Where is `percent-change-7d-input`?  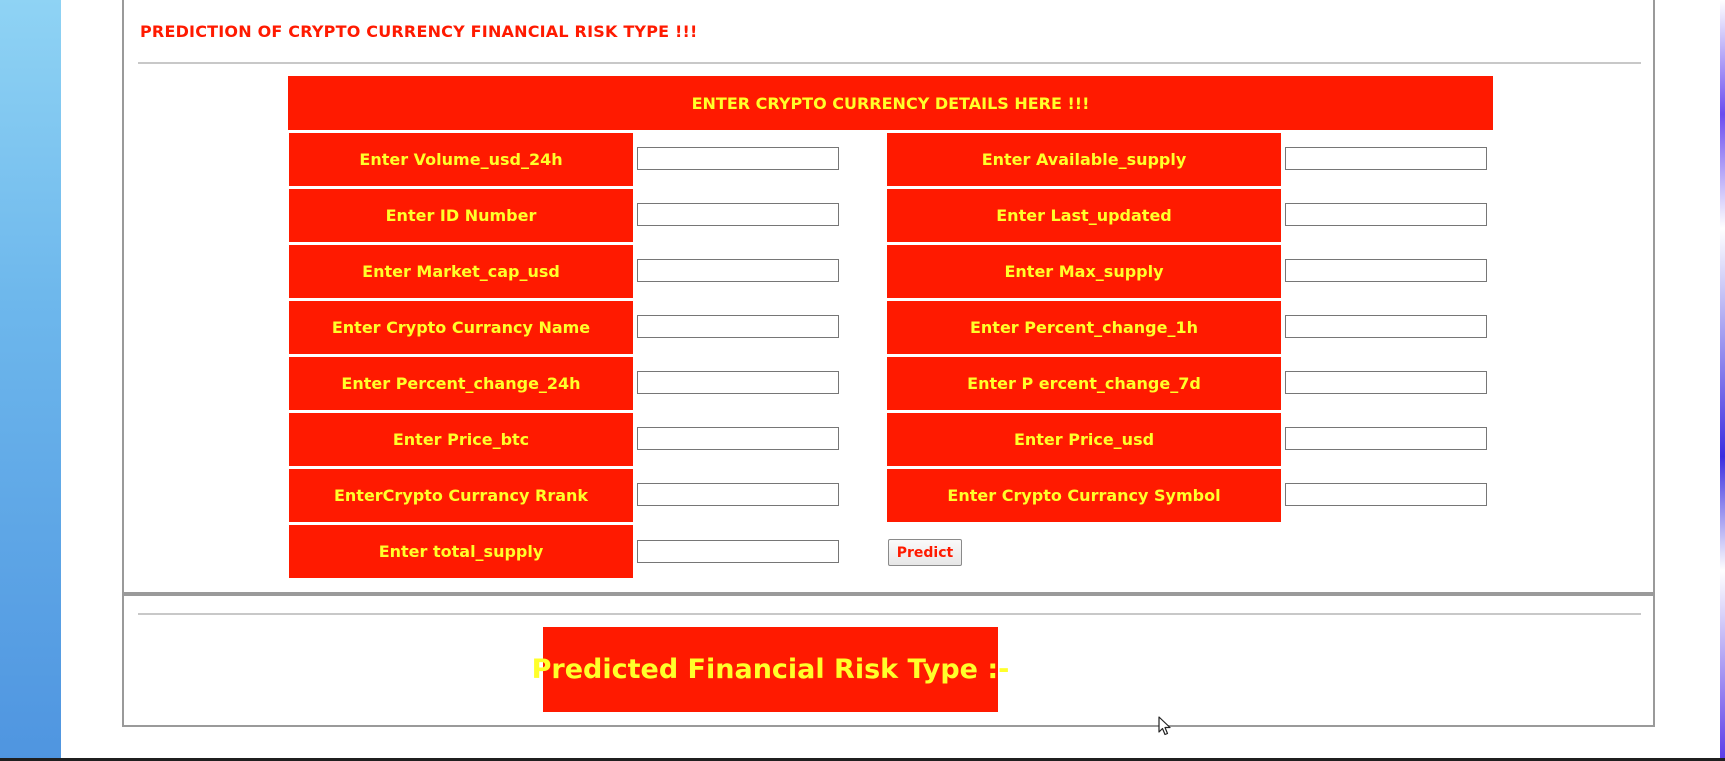
percent-change-7d-input is located at coordinates (1386, 382).